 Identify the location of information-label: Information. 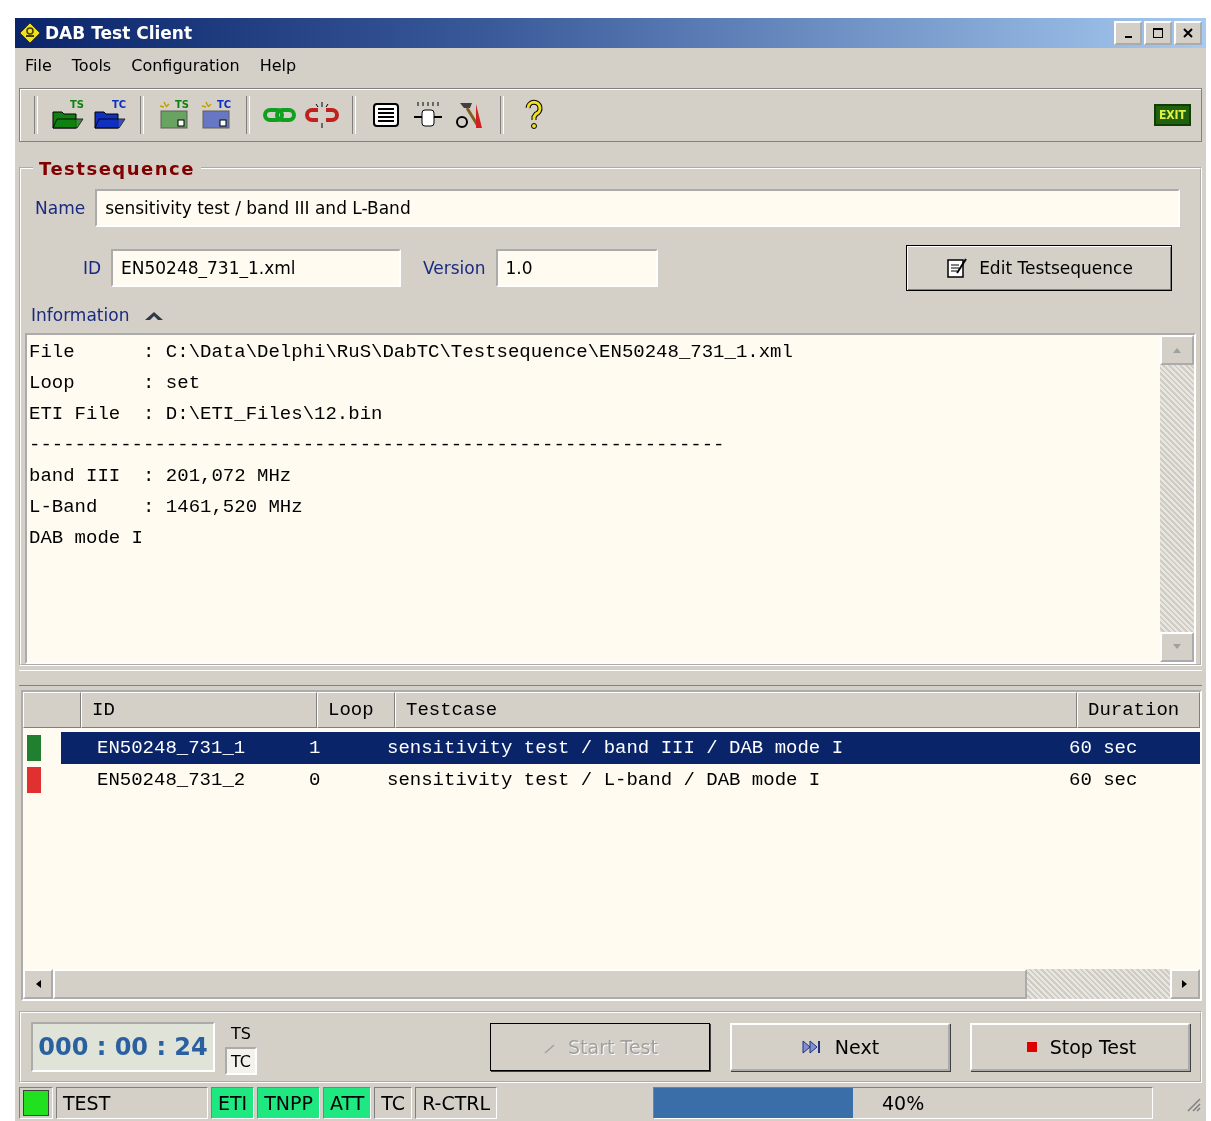
(80, 314).